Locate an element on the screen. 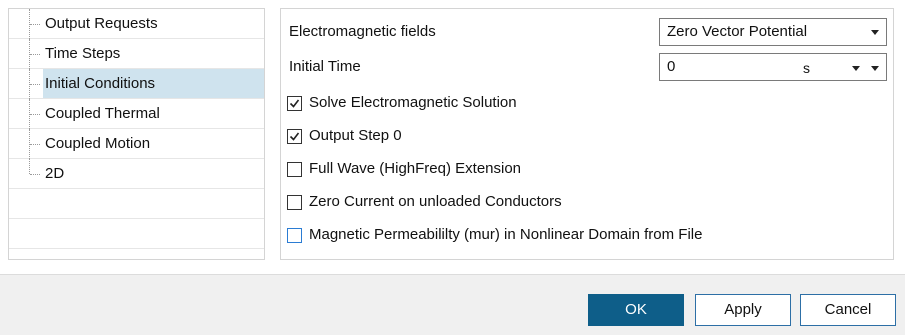 The height and width of the screenshot is (335, 905). solve-em-solution-checkbox is located at coordinates (294, 103).